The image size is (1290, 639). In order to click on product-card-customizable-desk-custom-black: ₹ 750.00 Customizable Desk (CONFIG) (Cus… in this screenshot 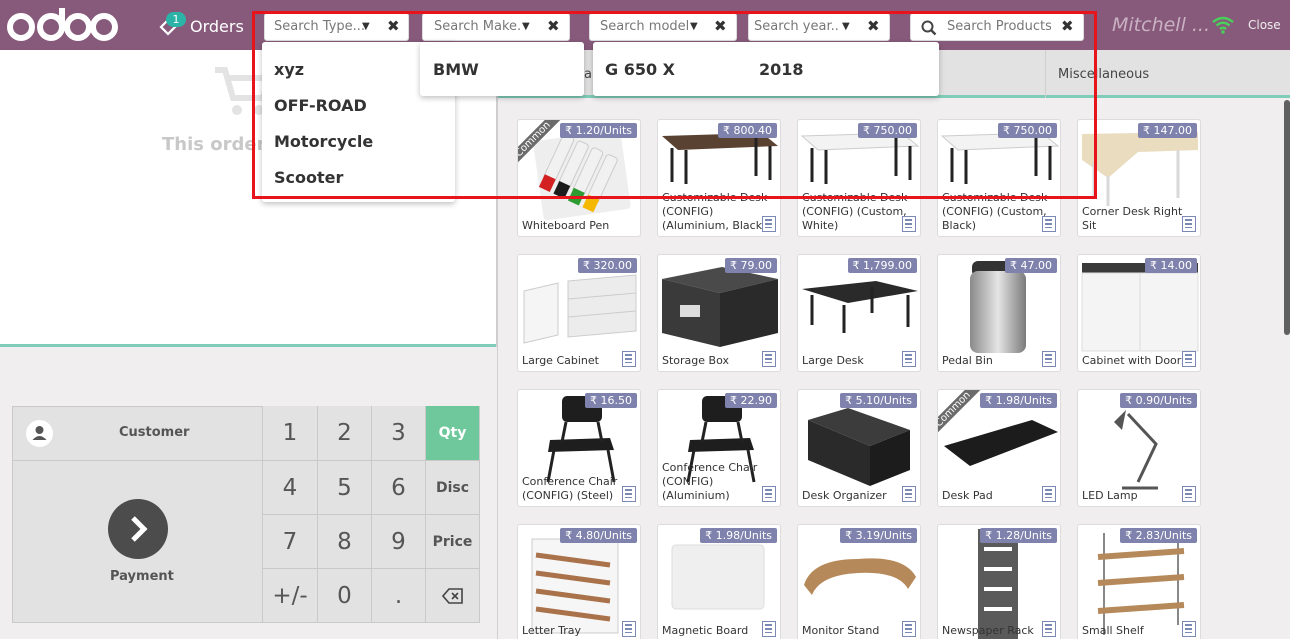, I will do `click(999, 178)`.